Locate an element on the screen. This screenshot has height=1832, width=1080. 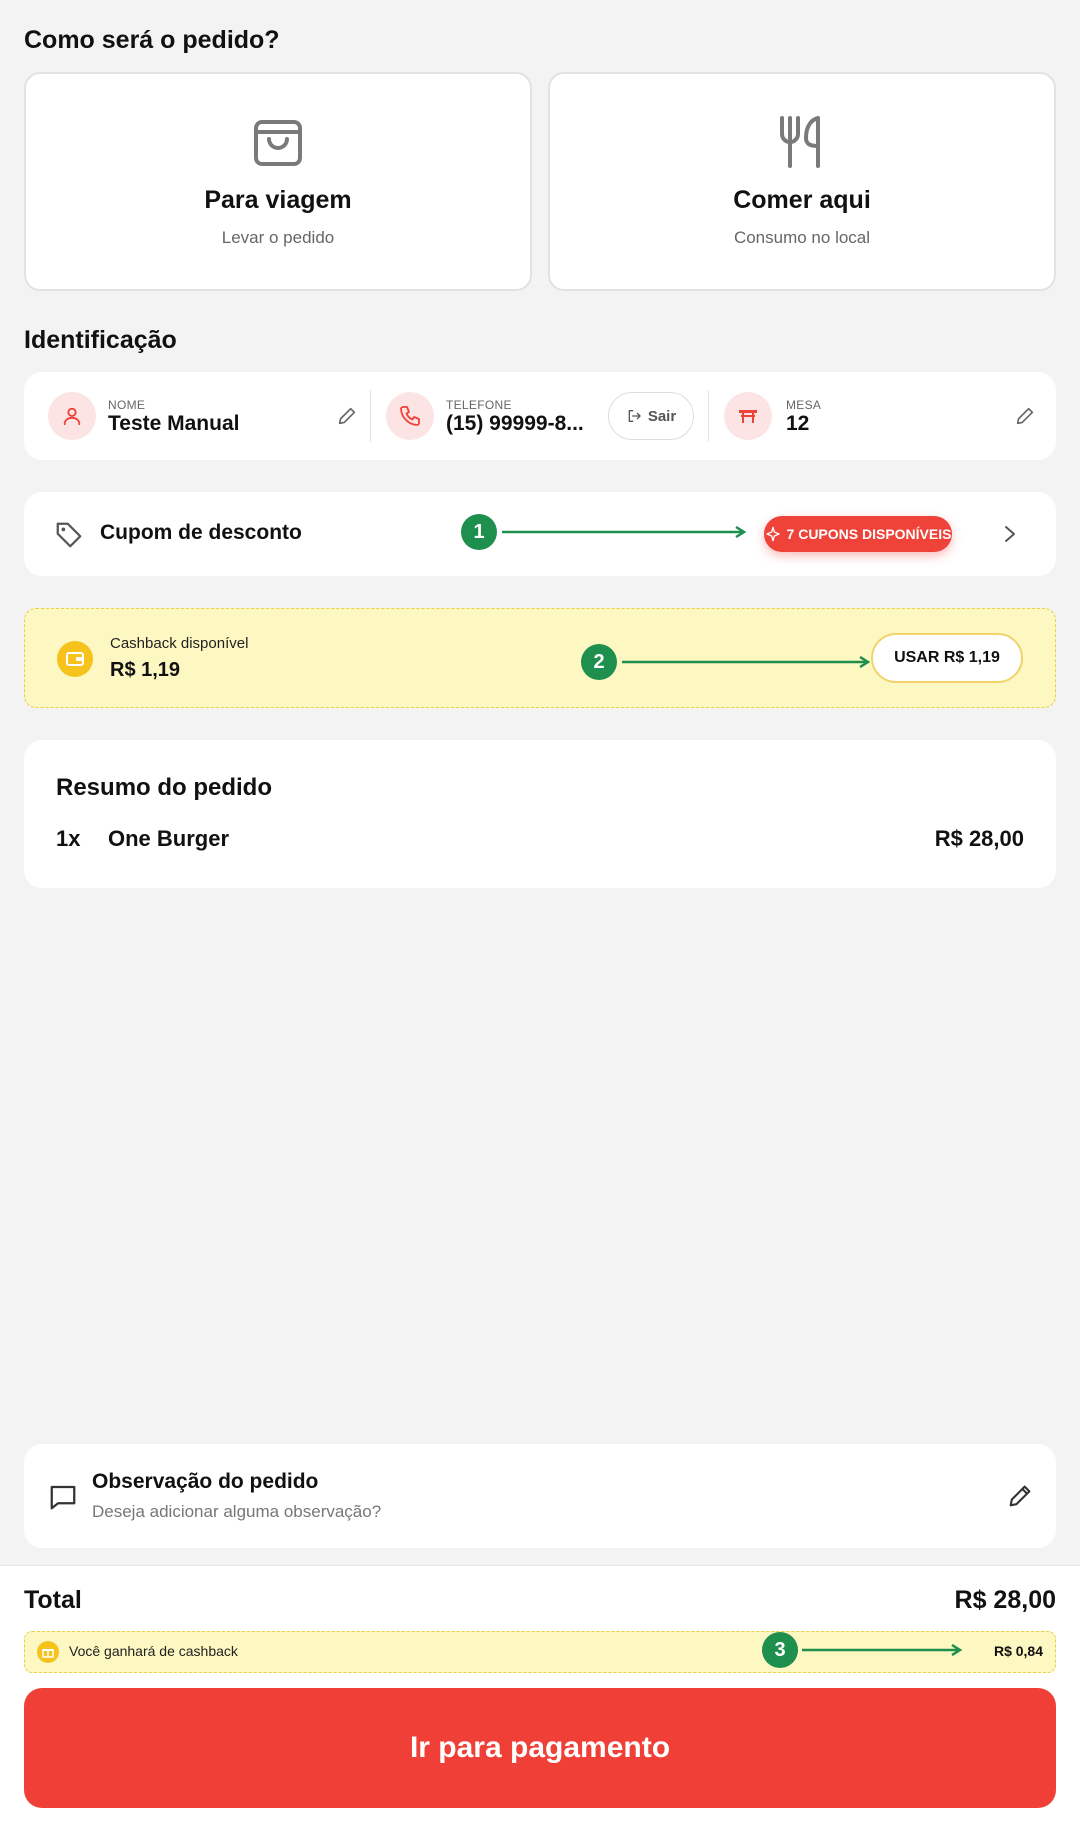
cashback-earn-value: R$ 0,84 is located at coordinates (1018, 1651).